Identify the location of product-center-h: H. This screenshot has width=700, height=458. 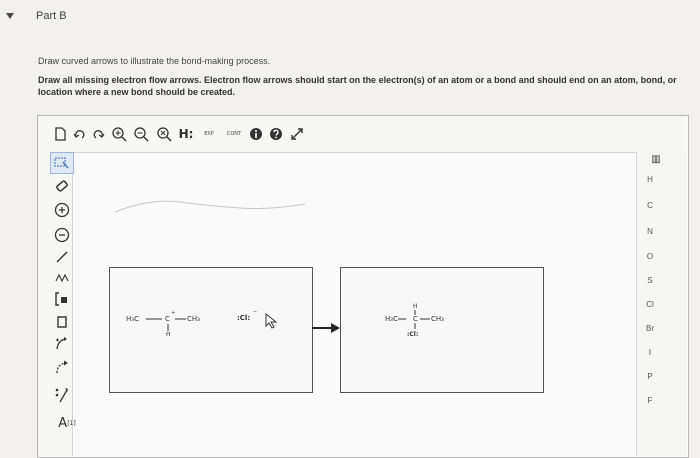
(415, 306).